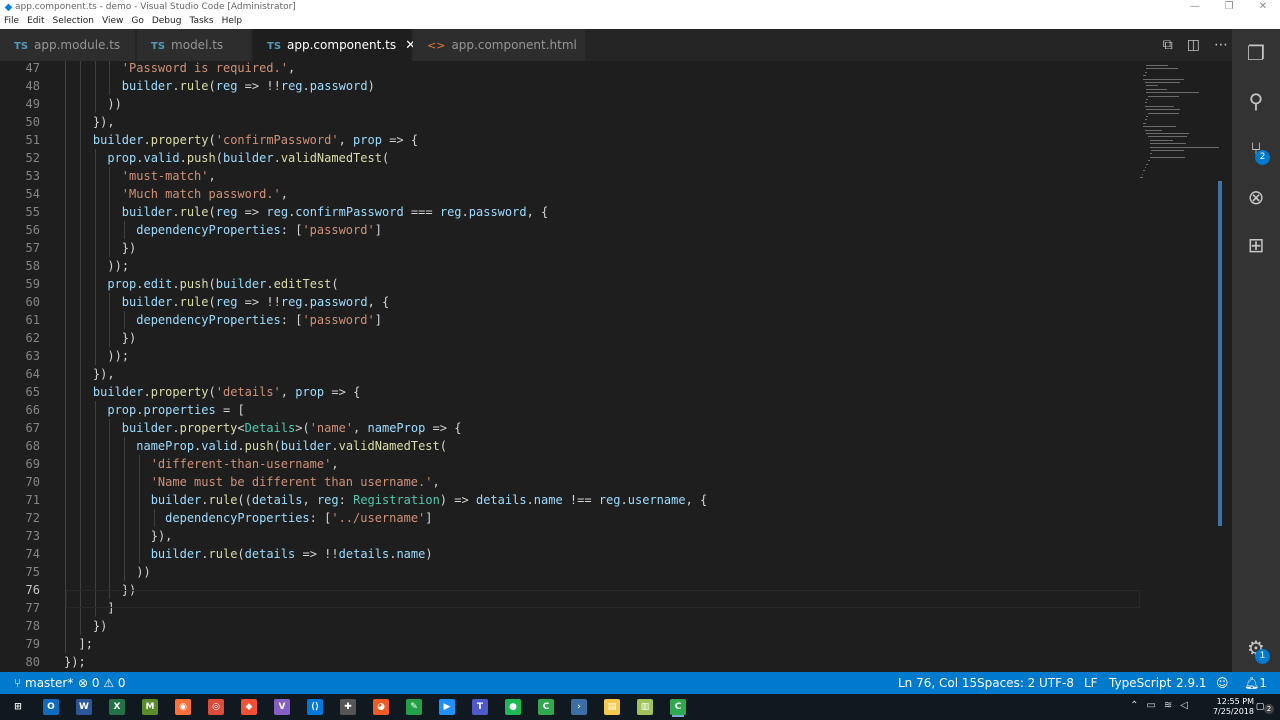 Image resolution: width=1280 pixels, height=720 pixels. I want to click on more-actions-icon: ⋯, so click(1221, 45).